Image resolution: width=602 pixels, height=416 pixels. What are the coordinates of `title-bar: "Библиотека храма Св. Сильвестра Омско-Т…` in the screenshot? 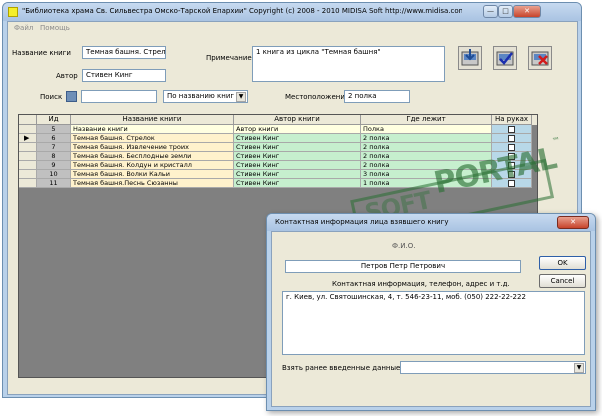 It's located at (292, 12).